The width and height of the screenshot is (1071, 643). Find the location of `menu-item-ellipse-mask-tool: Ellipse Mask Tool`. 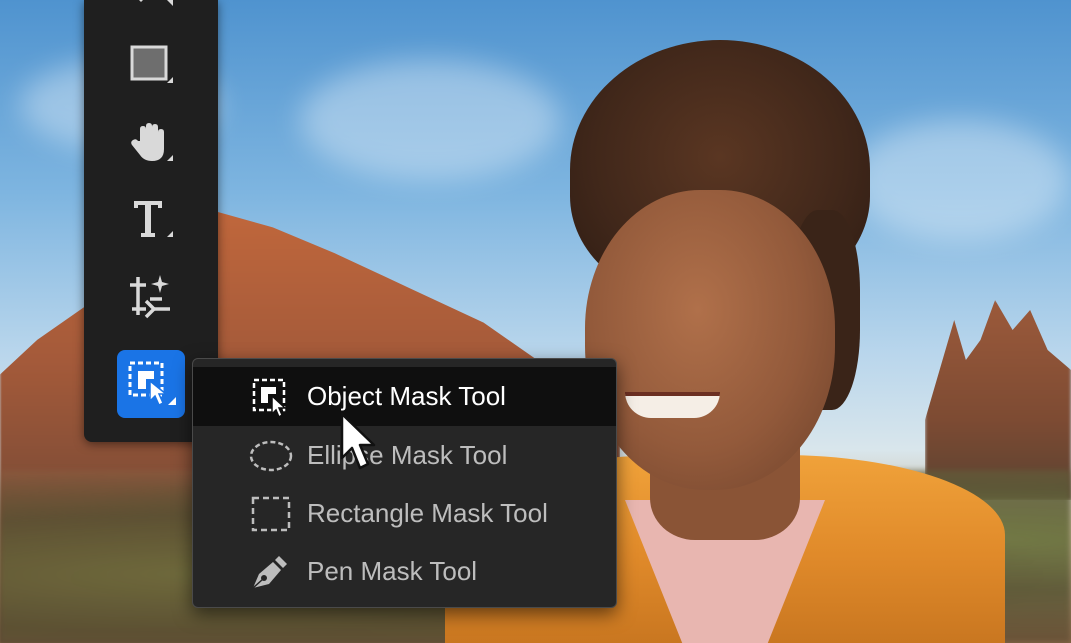

menu-item-ellipse-mask-tool: Ellipse Mask Tool is located at coordinates (404, 455).